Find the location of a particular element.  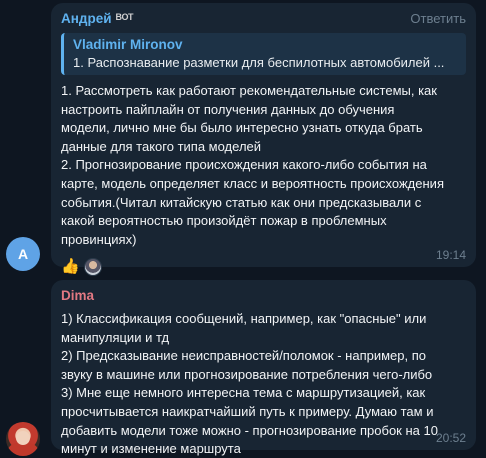

avatar-letter: A is located at coordinates (23, 254).